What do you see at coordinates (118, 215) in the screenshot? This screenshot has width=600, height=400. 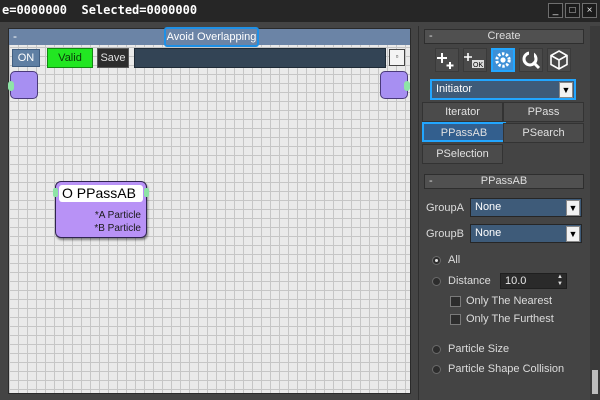 I see `node-output-a: *A Particle` at bounding box center [118, 215].